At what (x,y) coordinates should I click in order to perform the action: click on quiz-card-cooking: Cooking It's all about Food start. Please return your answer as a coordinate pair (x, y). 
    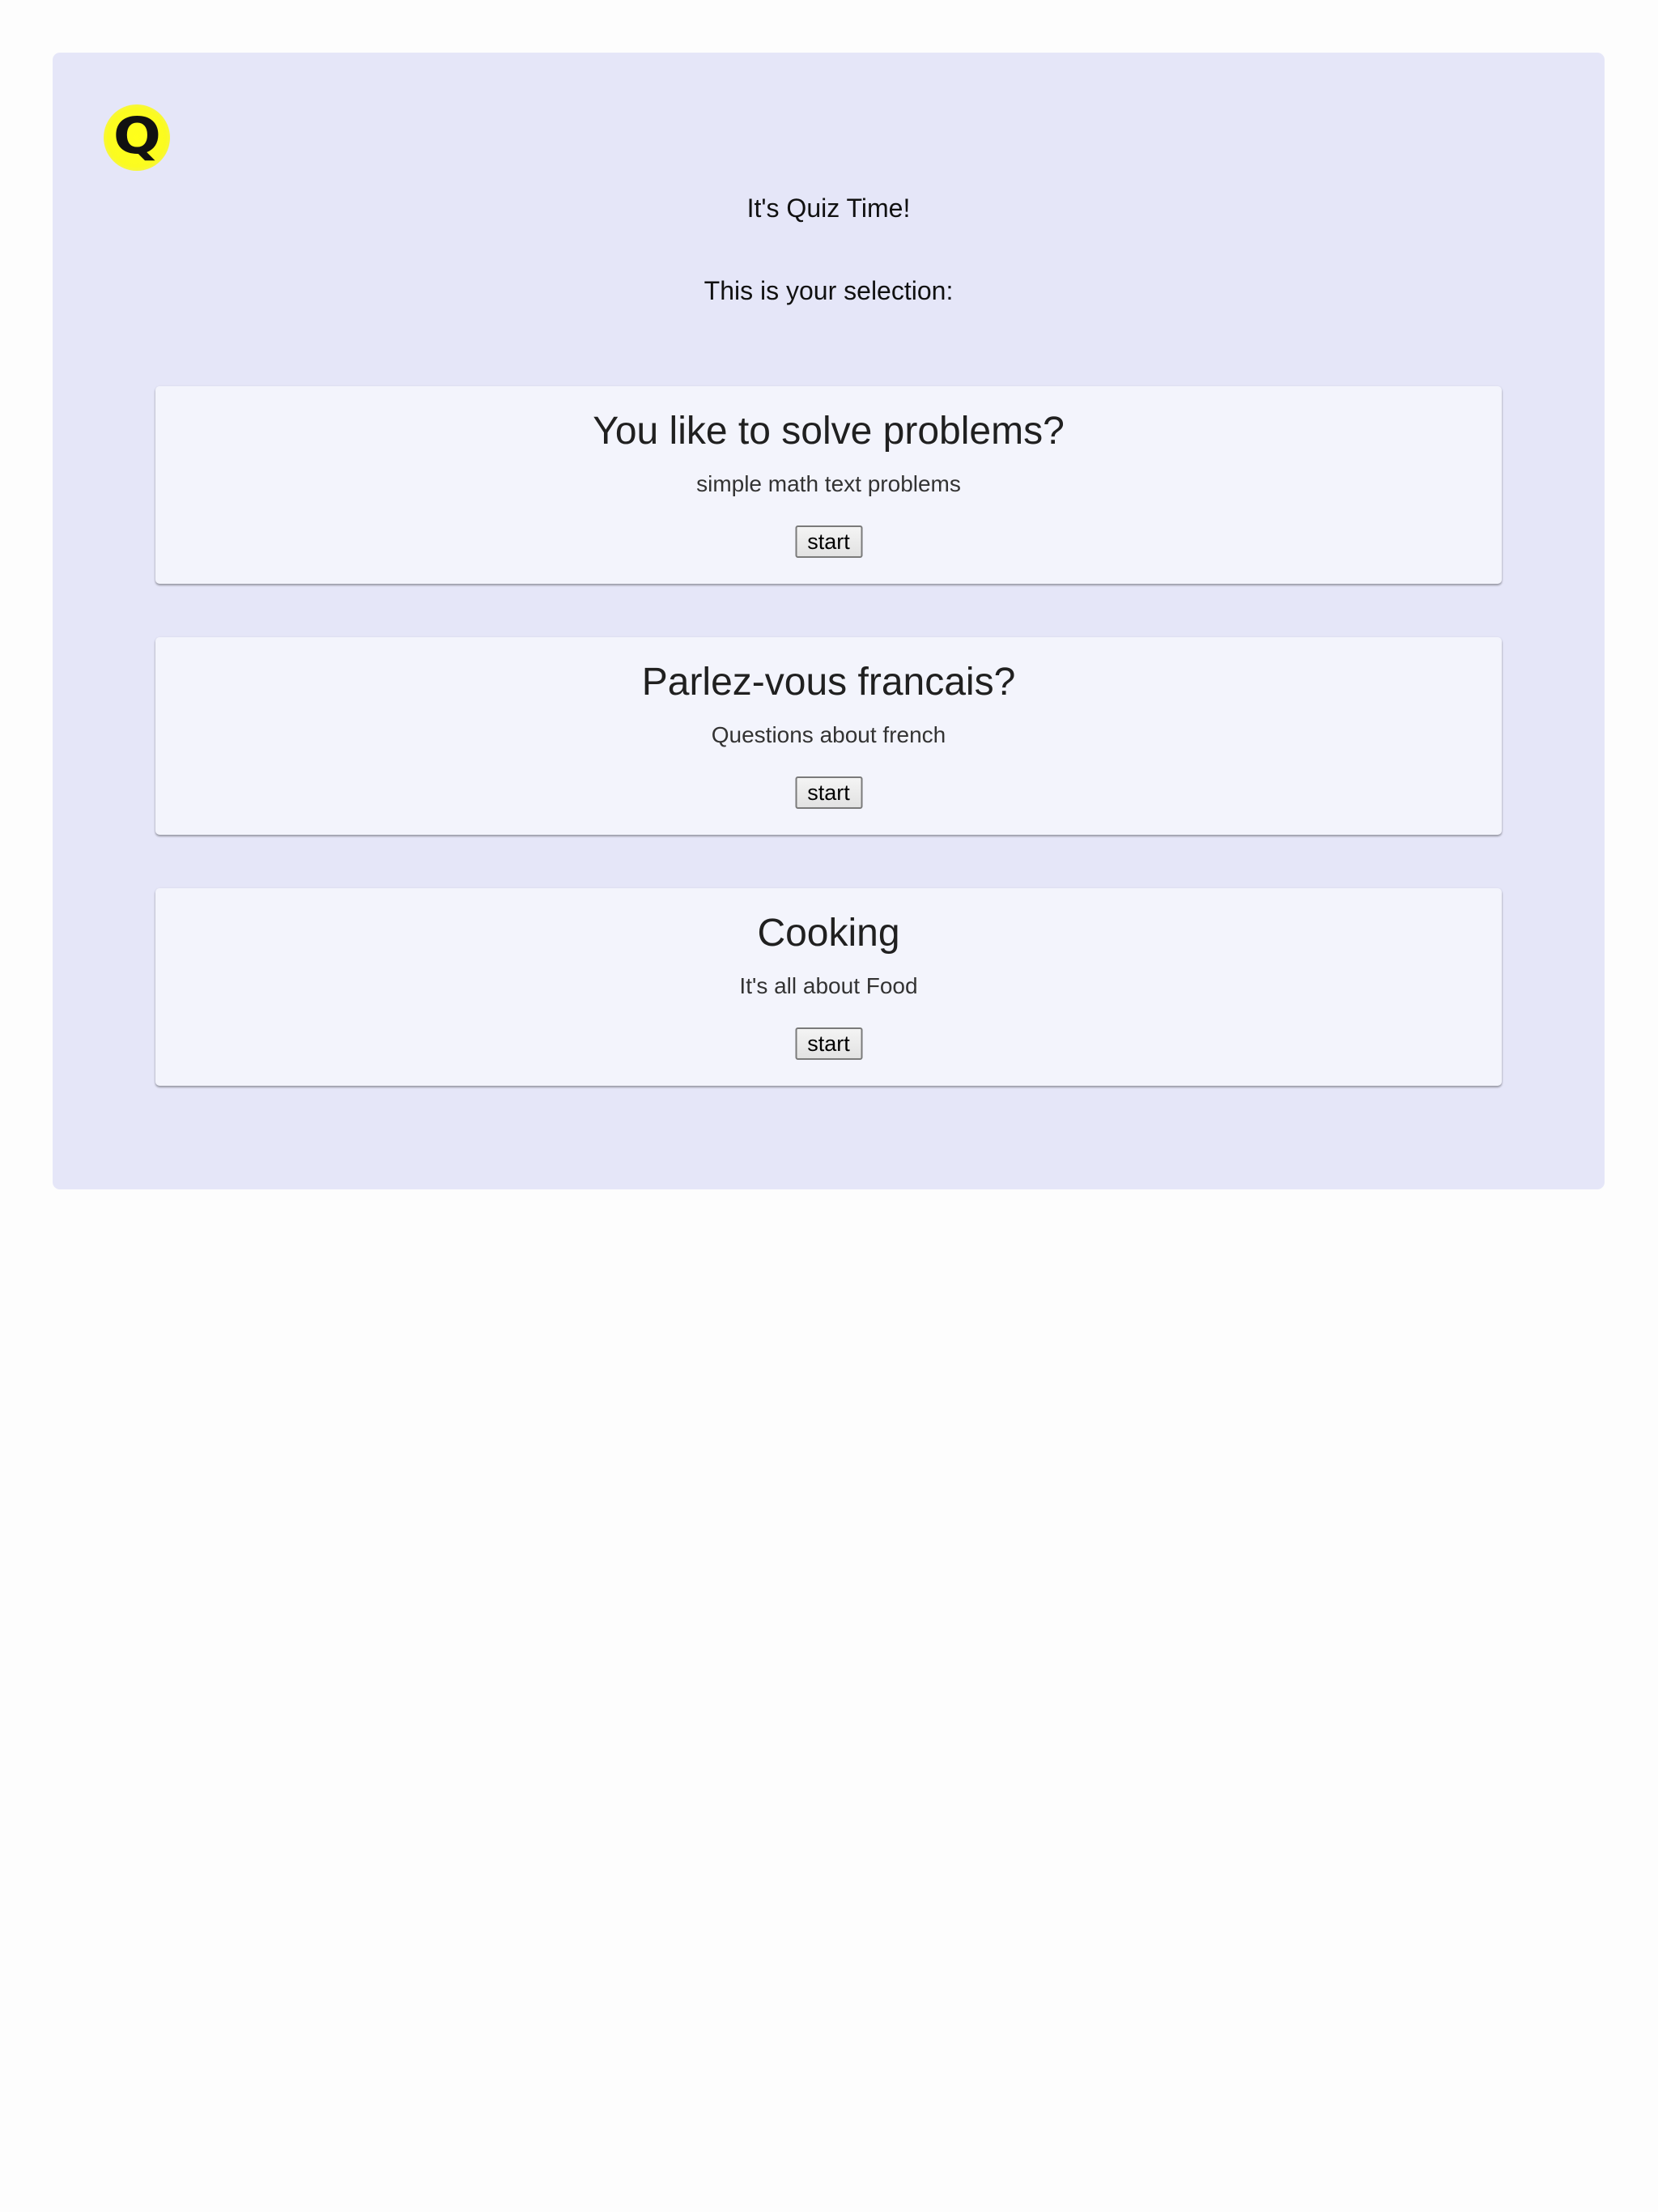
    Looking at the image, I should click on (828, 987).